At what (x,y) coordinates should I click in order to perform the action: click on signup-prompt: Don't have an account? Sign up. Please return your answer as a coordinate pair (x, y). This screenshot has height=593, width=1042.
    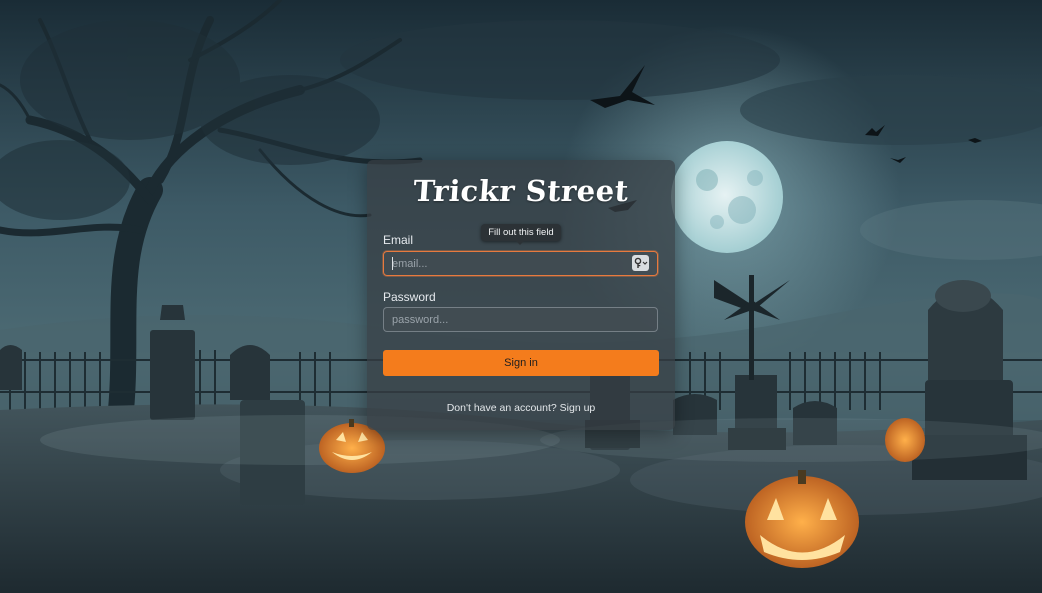
    Looking at the image, I should click on (521, 408).